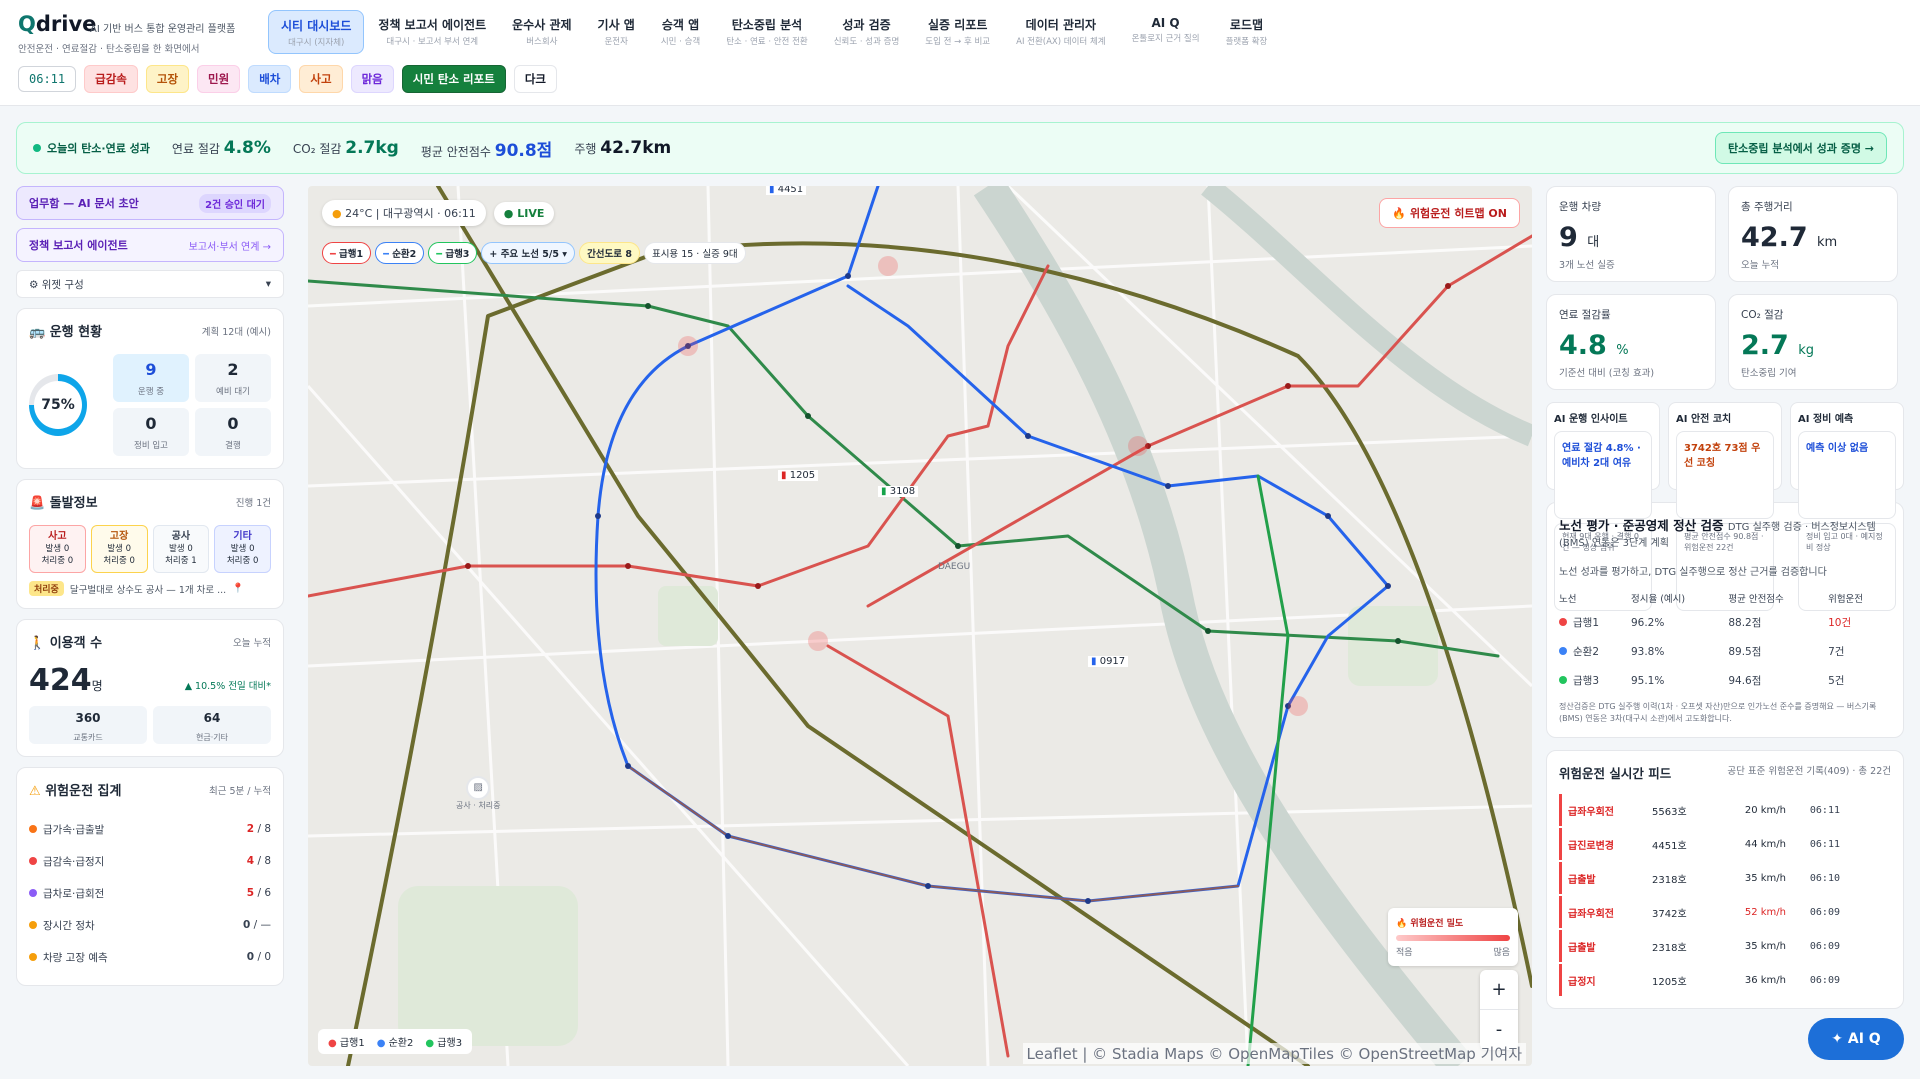 The width and height of the screenshot is (1920, 1079). I want to click on route-name: 급행1, so click(1586, 623).